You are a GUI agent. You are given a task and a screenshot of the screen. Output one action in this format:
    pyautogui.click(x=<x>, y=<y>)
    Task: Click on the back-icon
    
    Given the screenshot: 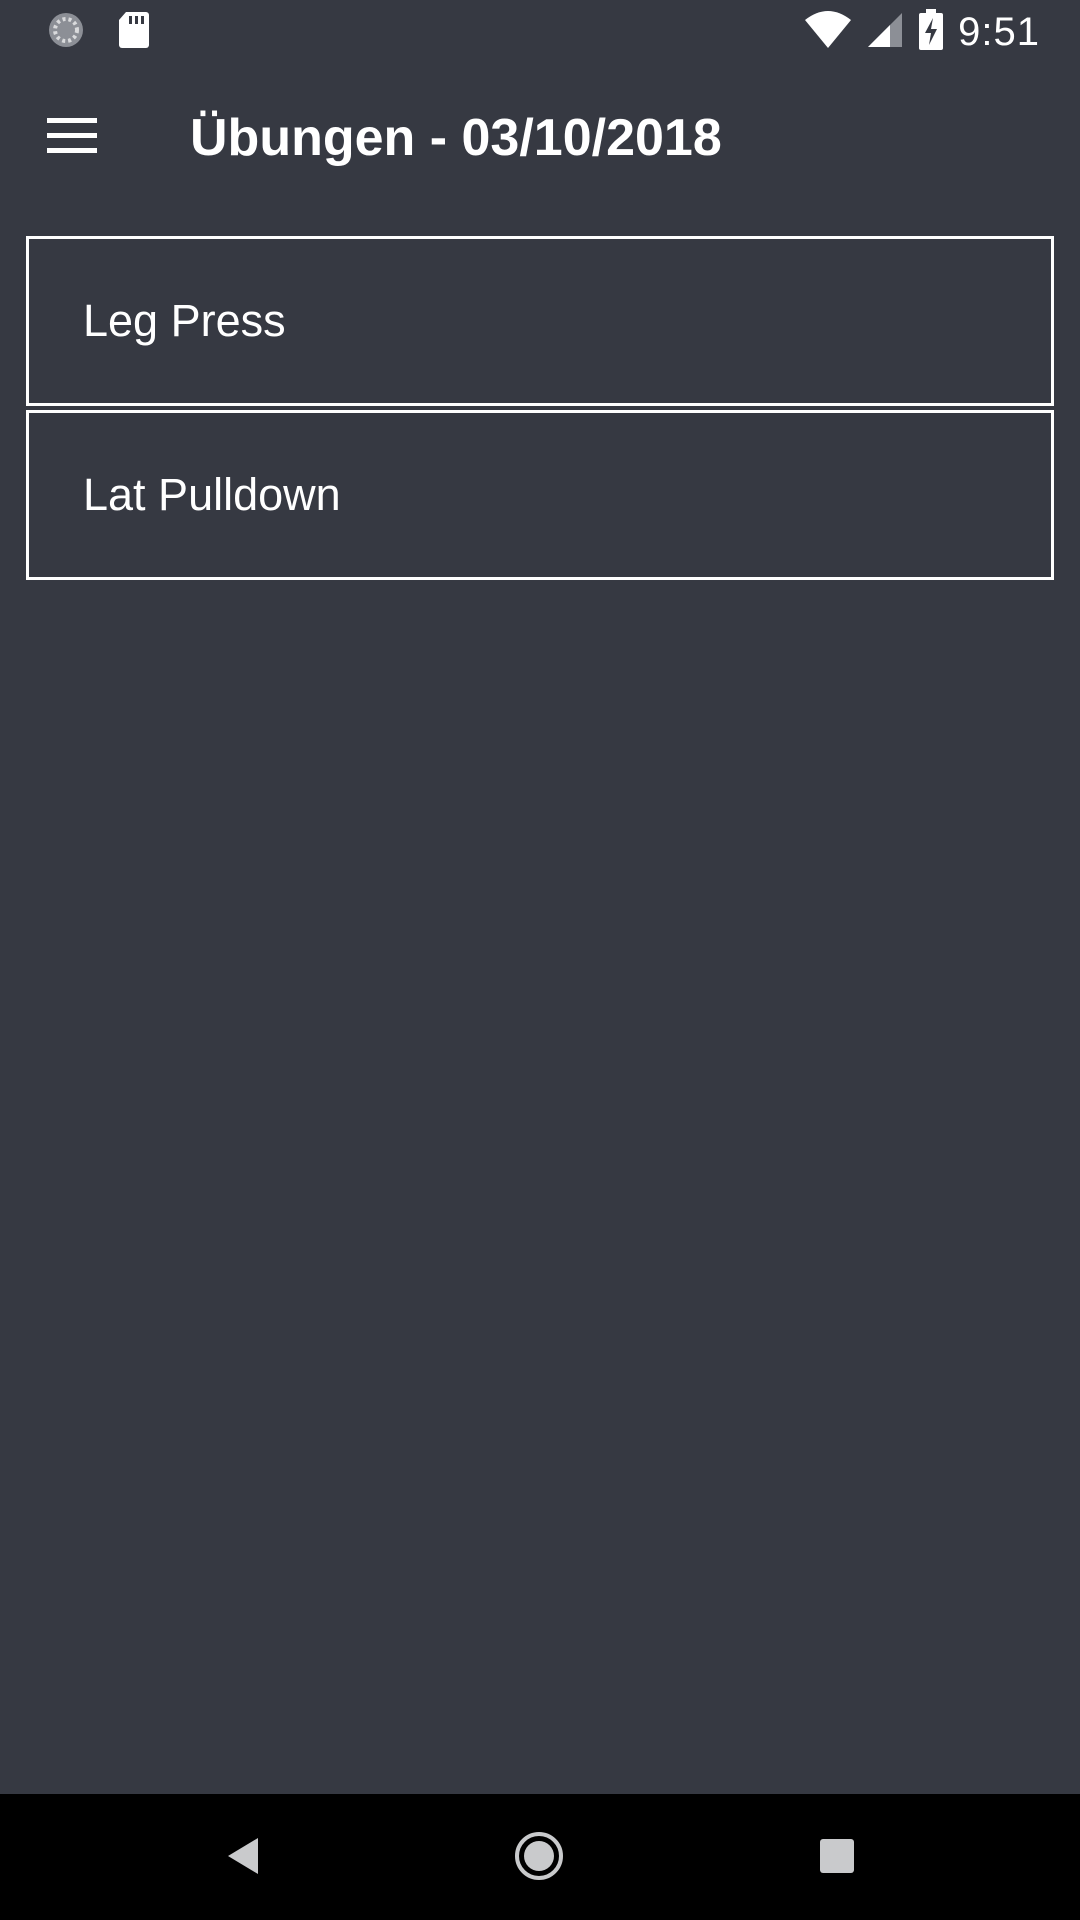 What is the action you would take?
    pyautogui.click(x=242, y=1858)
    